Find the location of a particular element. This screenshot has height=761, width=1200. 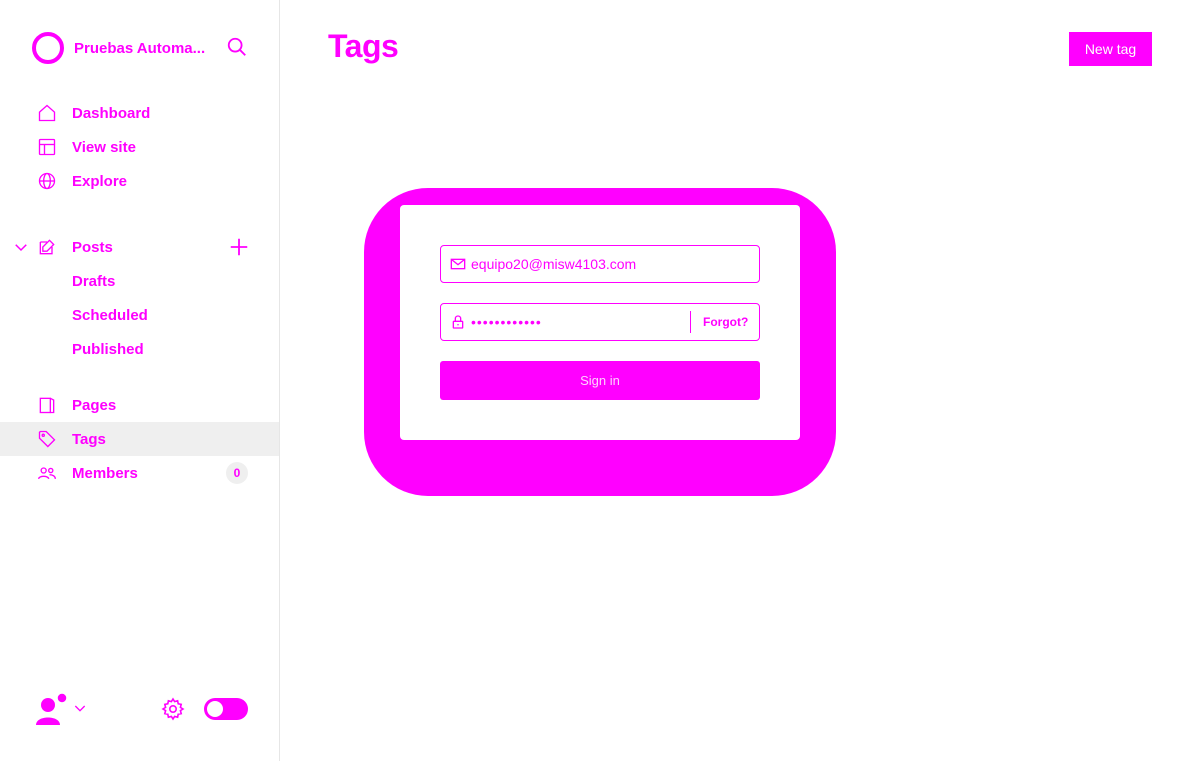

nav-drafts-label: Drafts is located at coordinates (94, 281).